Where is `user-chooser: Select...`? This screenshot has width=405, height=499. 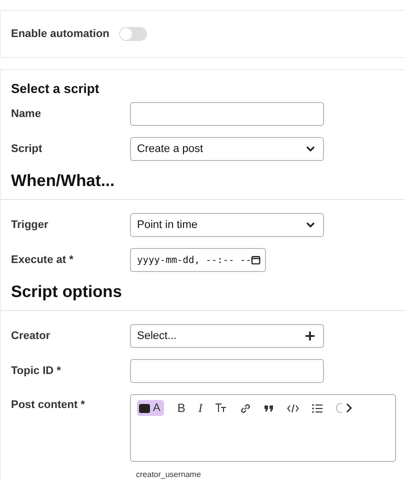 user-chooser: Select... is located at coordinates (227, 336).